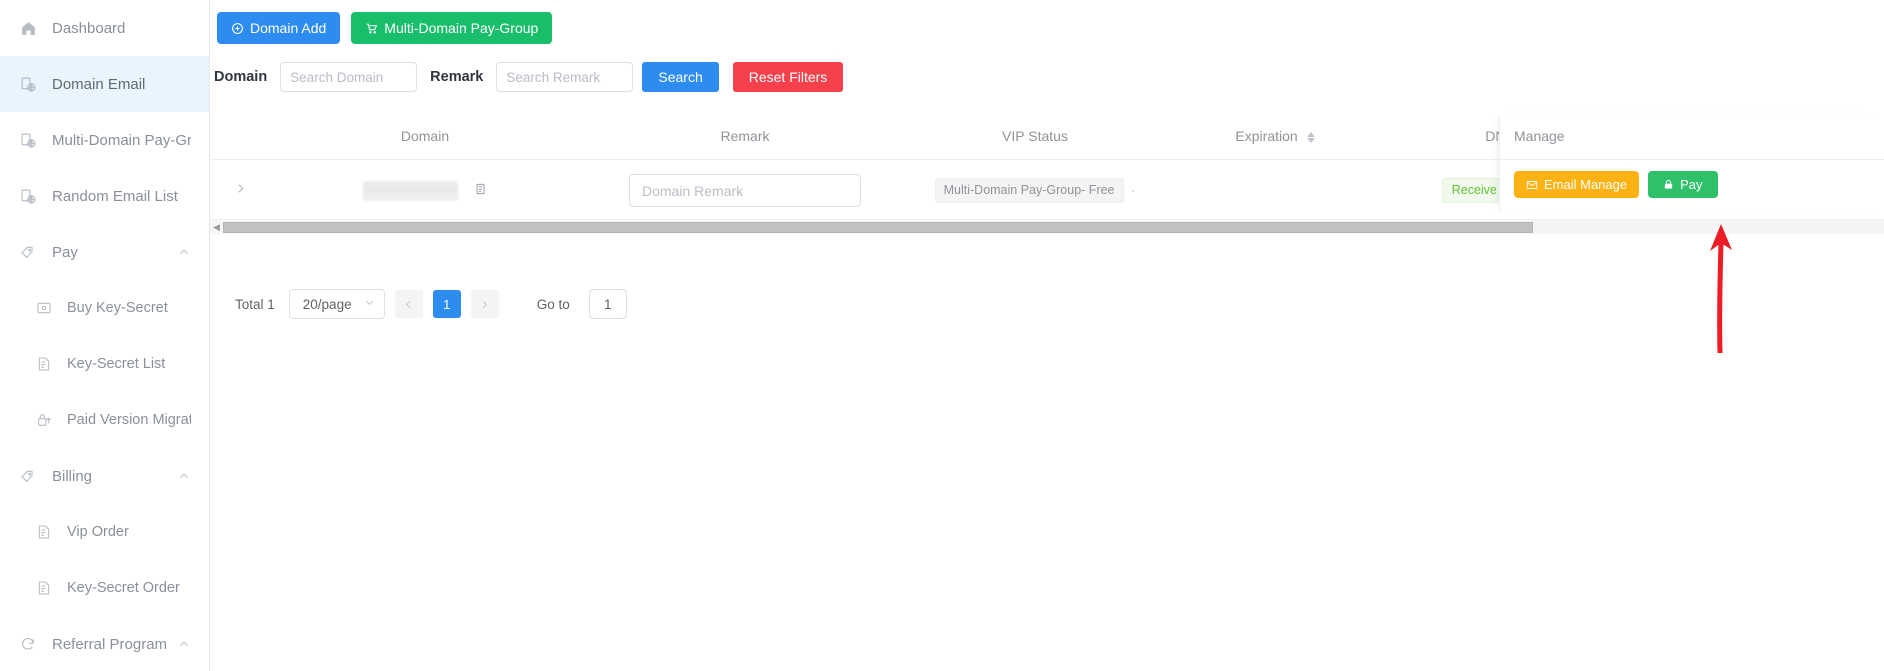 This screenshot has height=671, width=1884. Describe the element at coordinates (349, 77) in the screenshot. I see `search-domain-input` at that location.